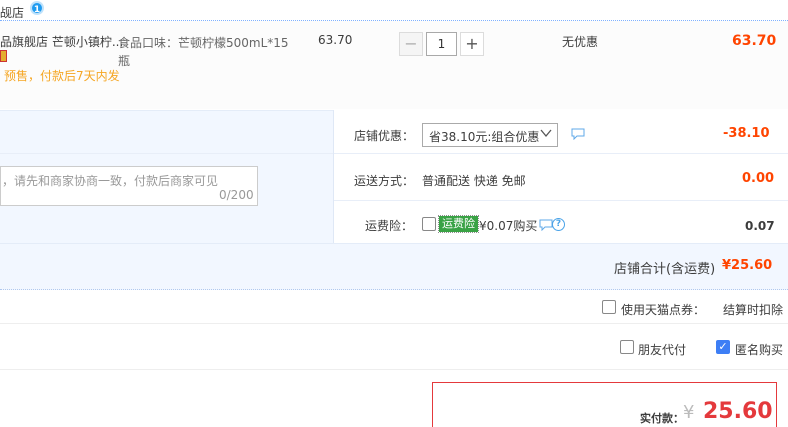  I want to click on memo-placeholder: ，请先和商家协商一致，付款后商家可见, so click(110, 181).